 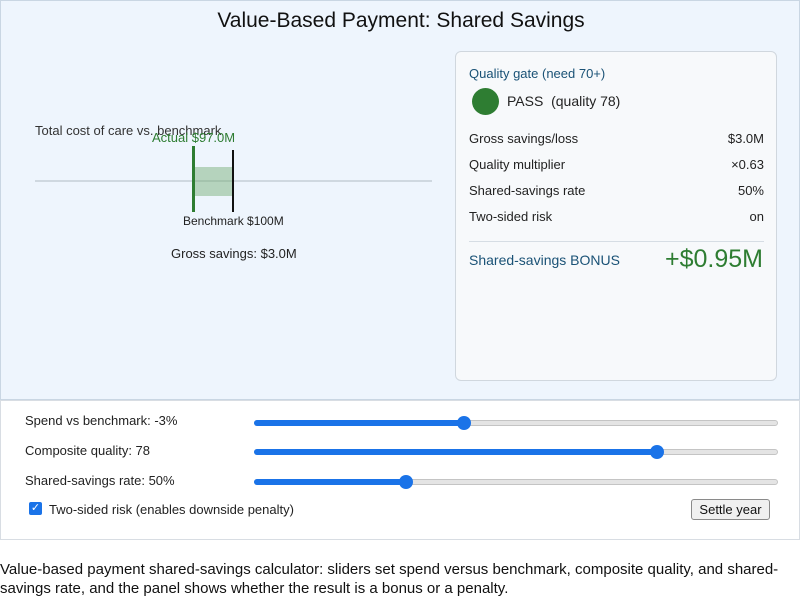 What do you see at coordinates (517, 164) in the screenshot?
I see `result-label: Quality multiplier` at bounding box center [517, 164].